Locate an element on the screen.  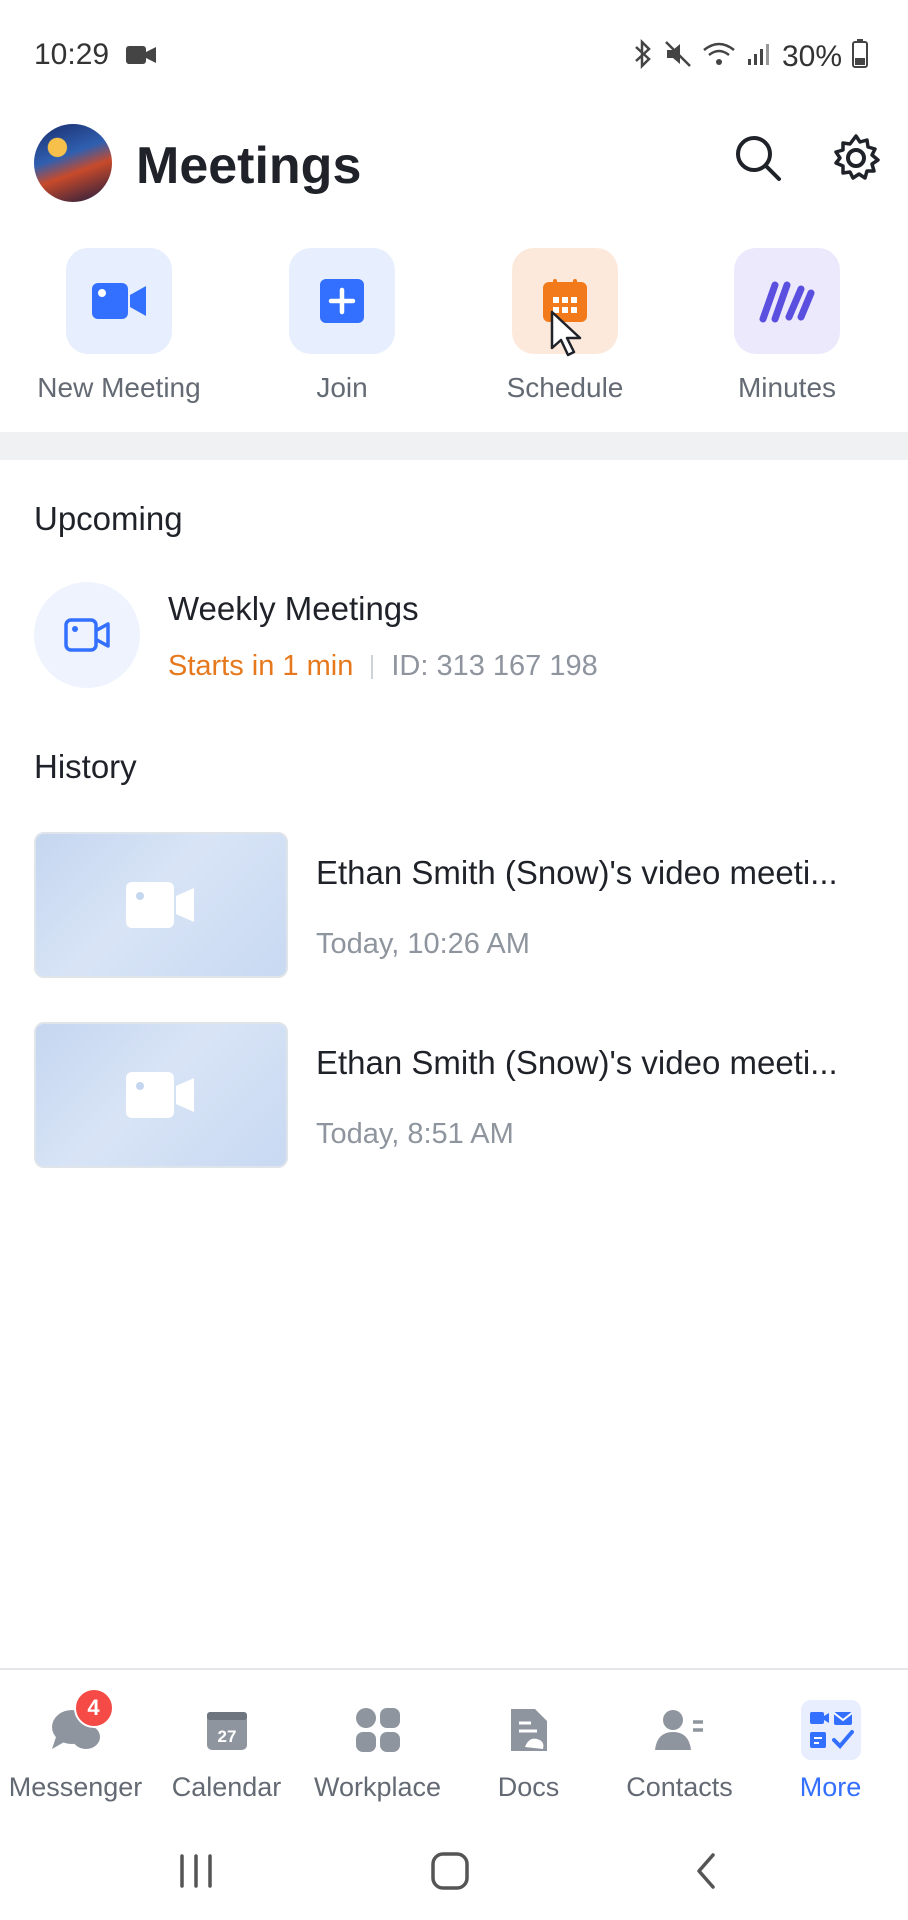
nav-contacts: Contacts is located at coordinates (679, 1751).